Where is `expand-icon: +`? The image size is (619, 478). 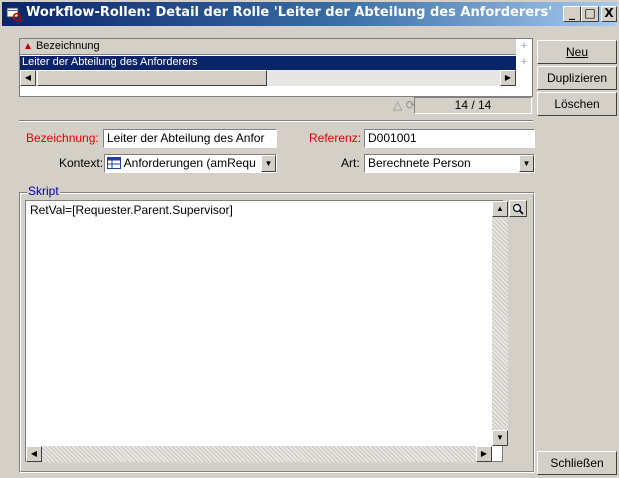
expand-icon: + is located at coordinates (524, 62).